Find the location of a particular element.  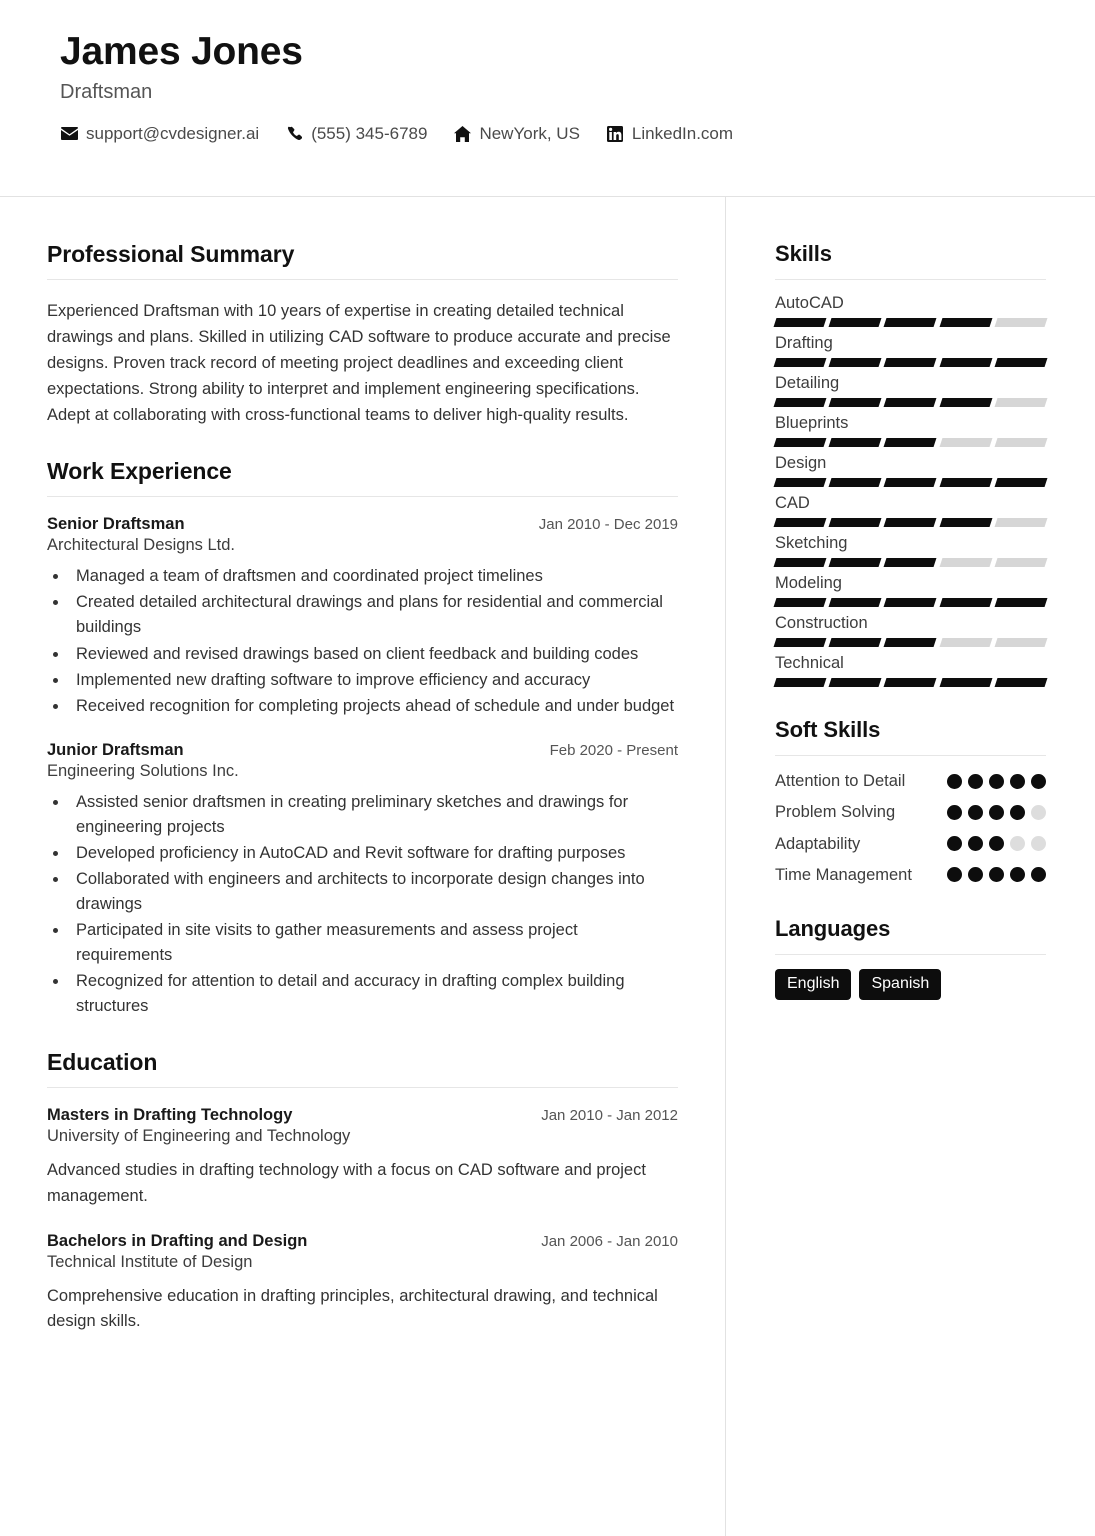

languages-list: English Spanish is located at coordinates (910, 985).